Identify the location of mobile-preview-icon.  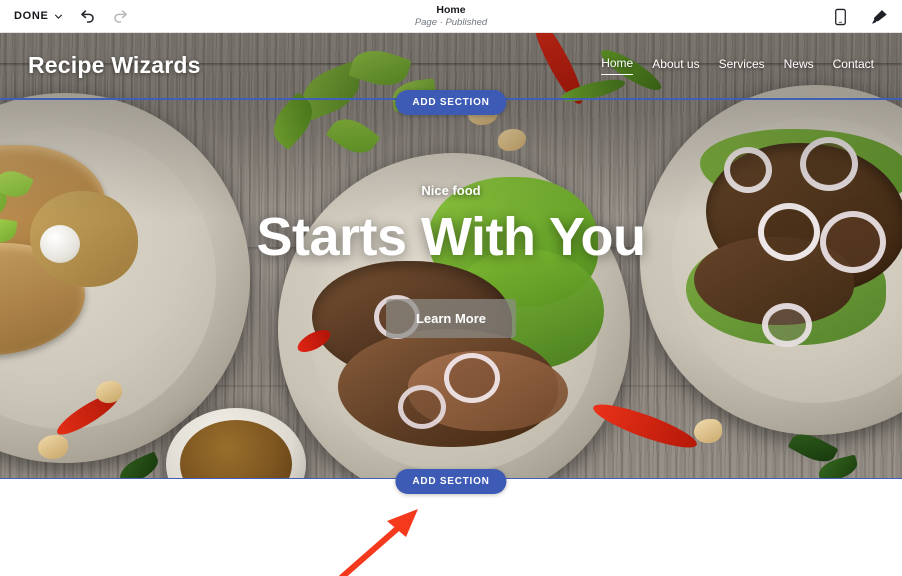
(840, 16).